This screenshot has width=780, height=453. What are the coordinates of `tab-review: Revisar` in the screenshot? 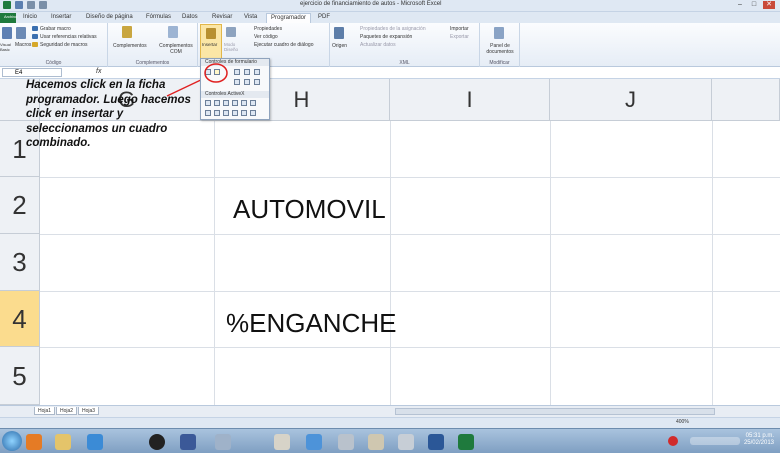 It's located at (222, 18).